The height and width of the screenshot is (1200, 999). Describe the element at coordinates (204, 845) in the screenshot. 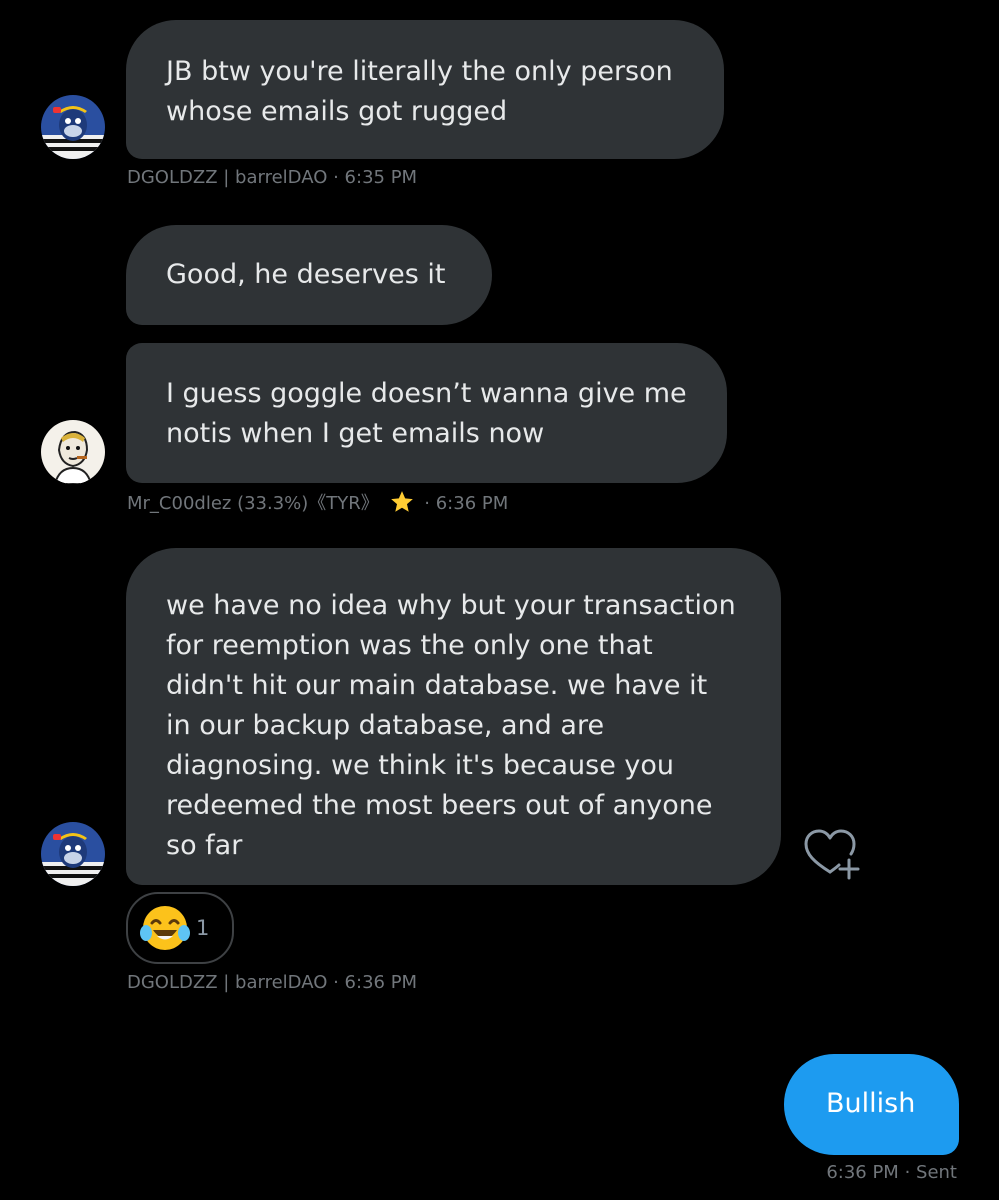

I see `message-text-line: so far` at that location.